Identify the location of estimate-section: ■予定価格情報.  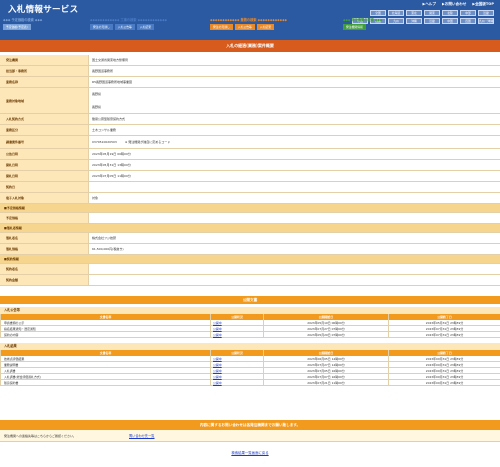
(250, 208).